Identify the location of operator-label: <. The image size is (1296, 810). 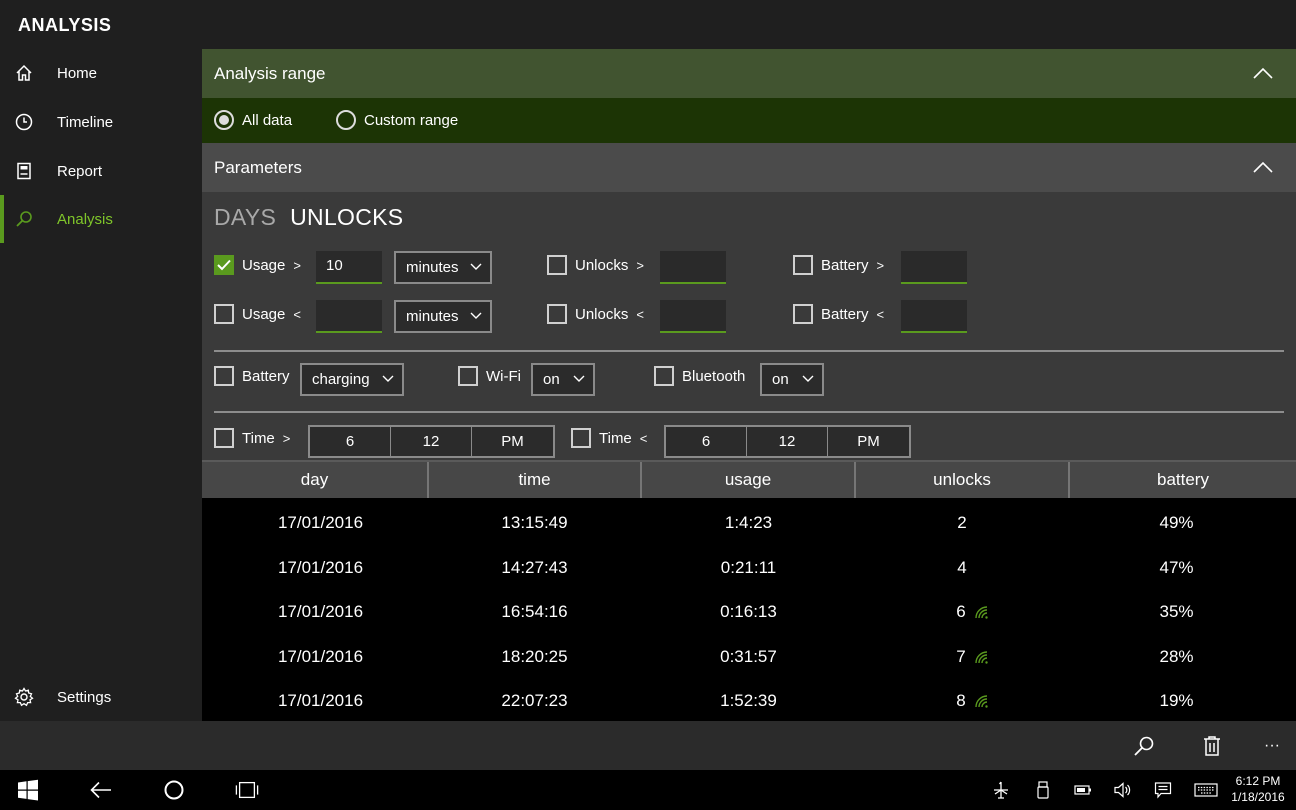
(643, 438).